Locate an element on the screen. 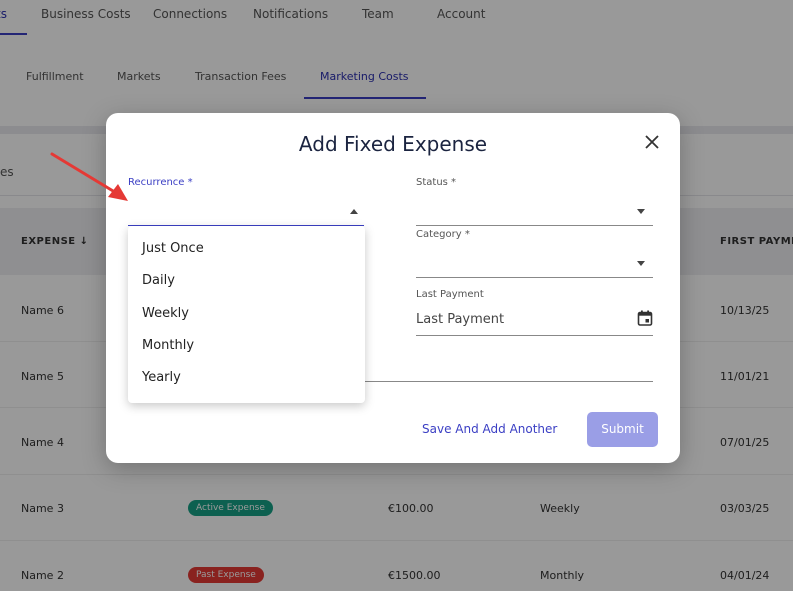 The image size is (793, 591). save-and-add-another-button: Save And Add Another is located at coordinates (489, 429).